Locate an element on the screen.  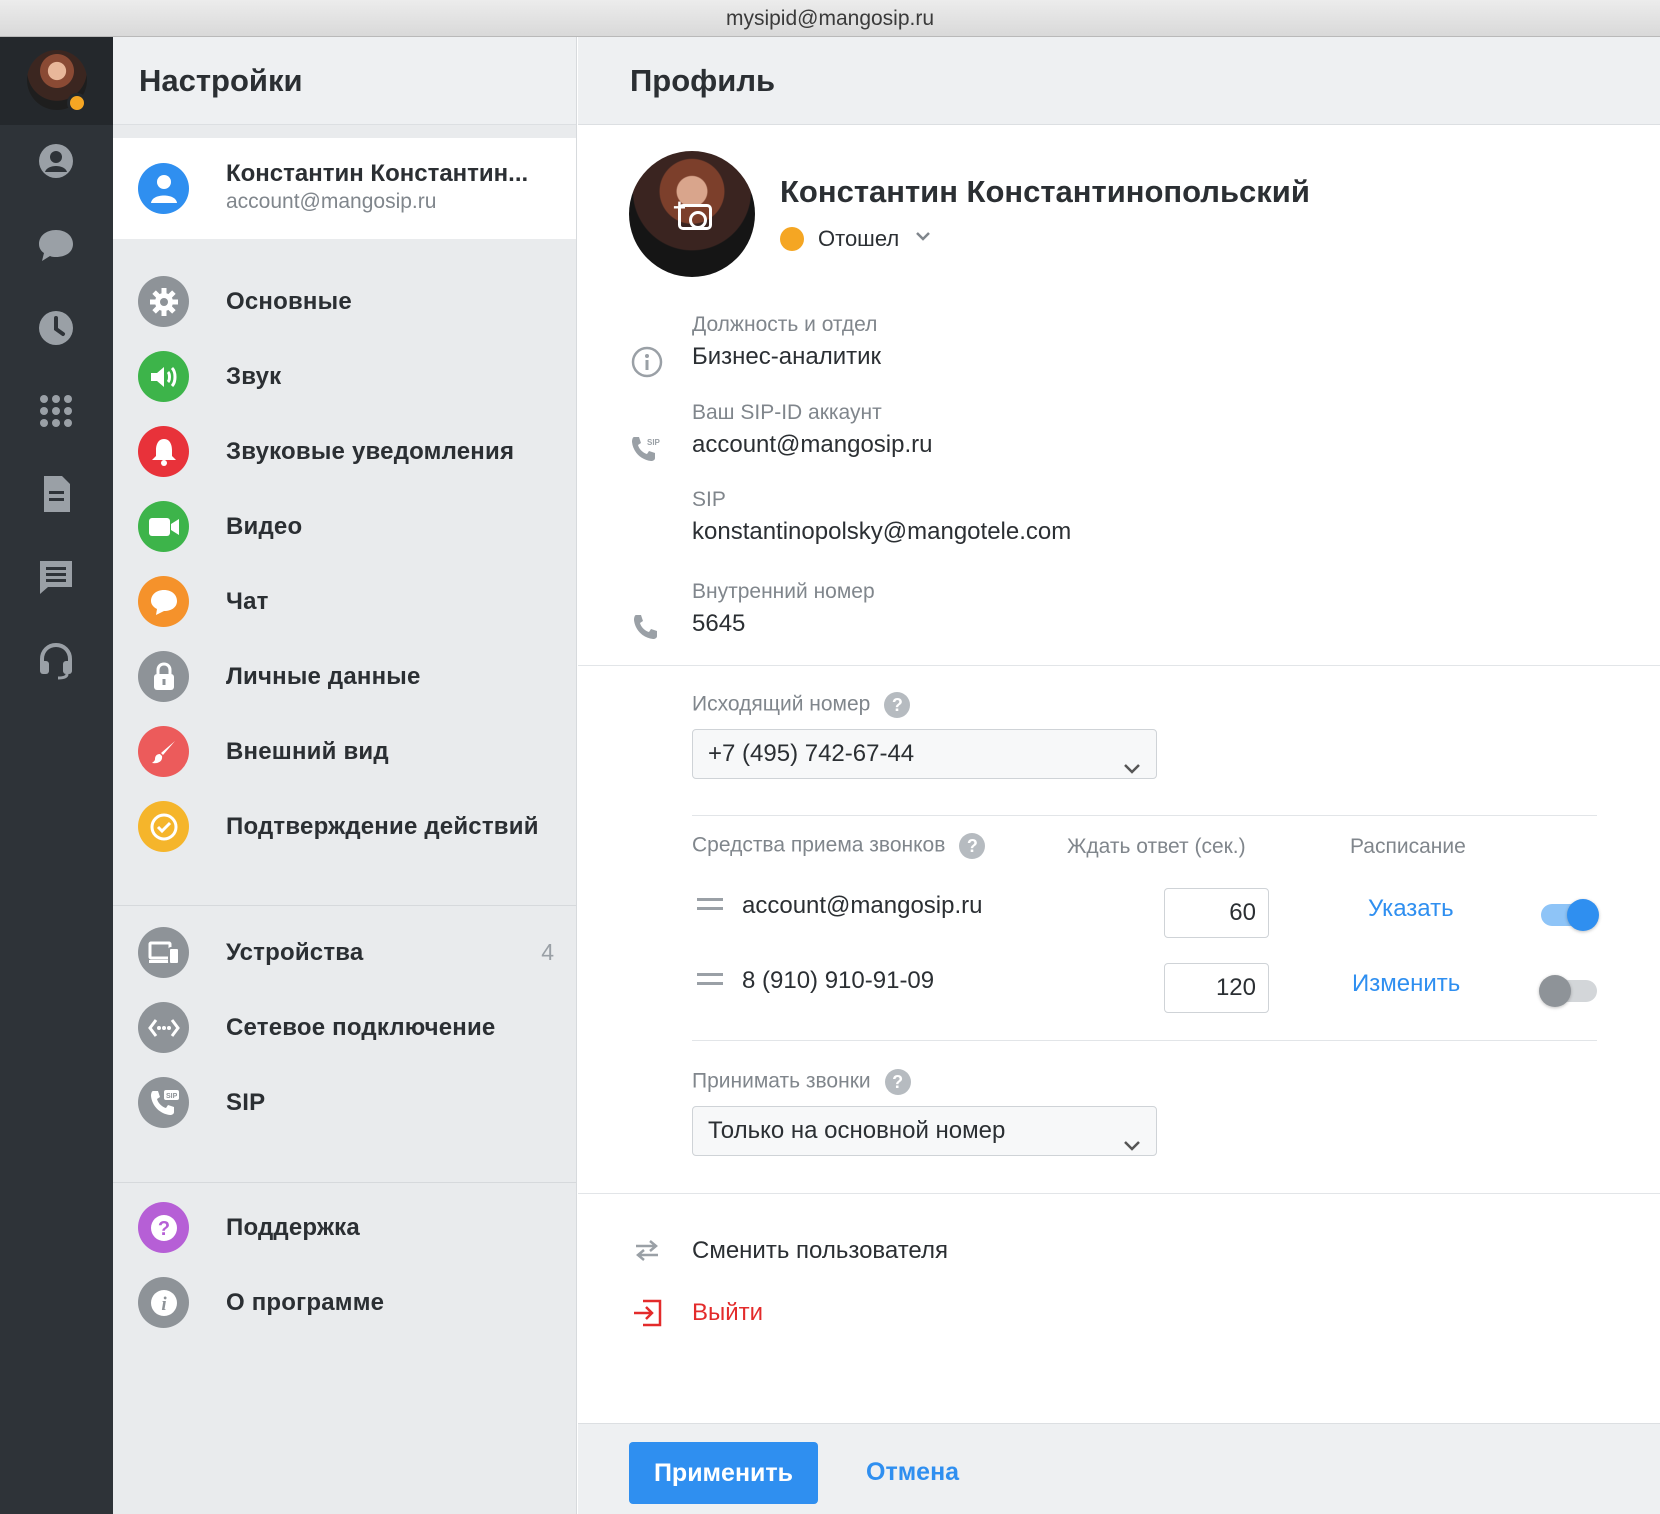
settings-item-sound-notifications: Звуковые уведомления is located at coordinates (344, 451).